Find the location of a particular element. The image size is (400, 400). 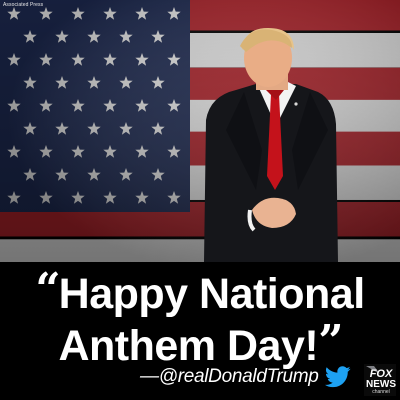

close-quote-mark: ” is located at coordinates (330, 341).